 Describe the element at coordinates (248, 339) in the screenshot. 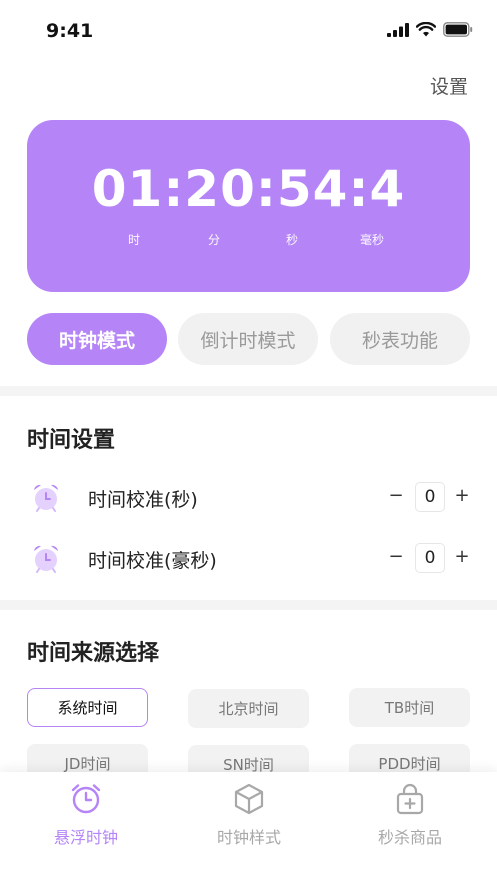

I see `countdown-mode-button: 倒计时模式` at that location.